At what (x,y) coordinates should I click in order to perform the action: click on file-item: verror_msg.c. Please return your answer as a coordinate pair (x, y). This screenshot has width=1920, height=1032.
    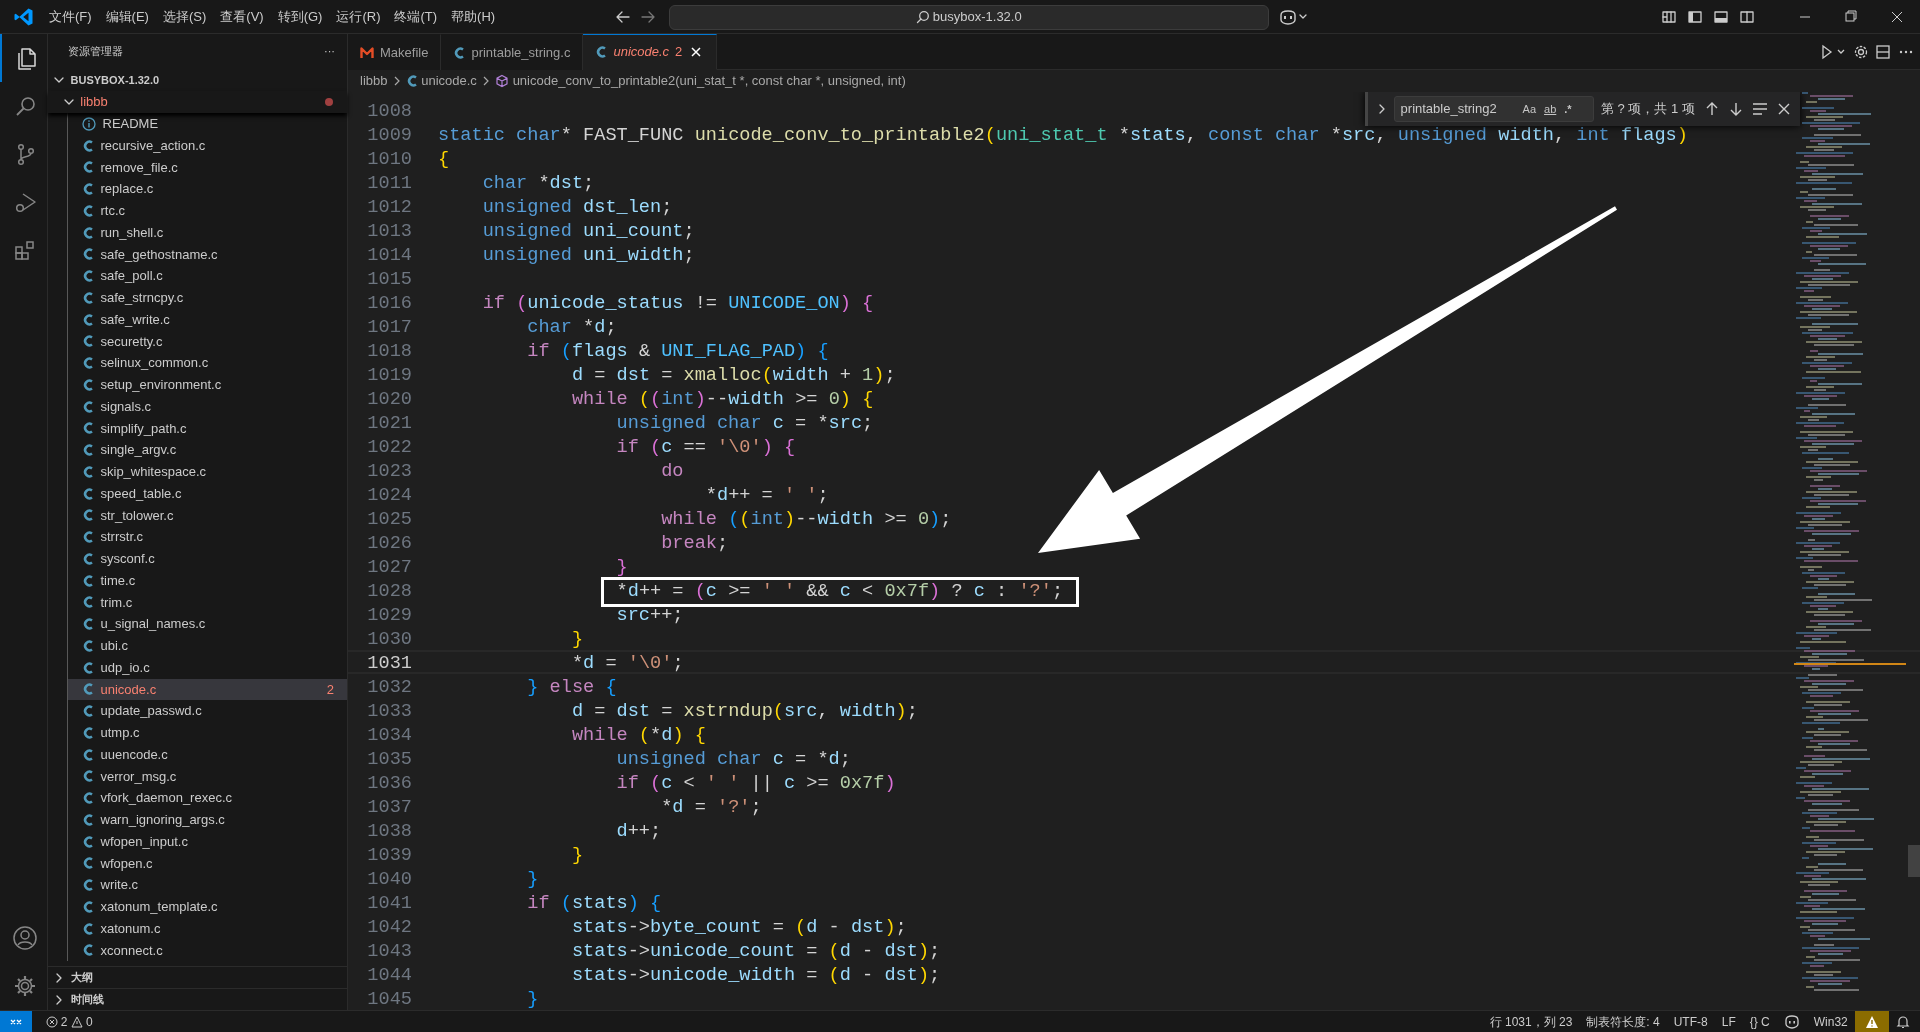
    Looking at the image, I should click on (207, 776).